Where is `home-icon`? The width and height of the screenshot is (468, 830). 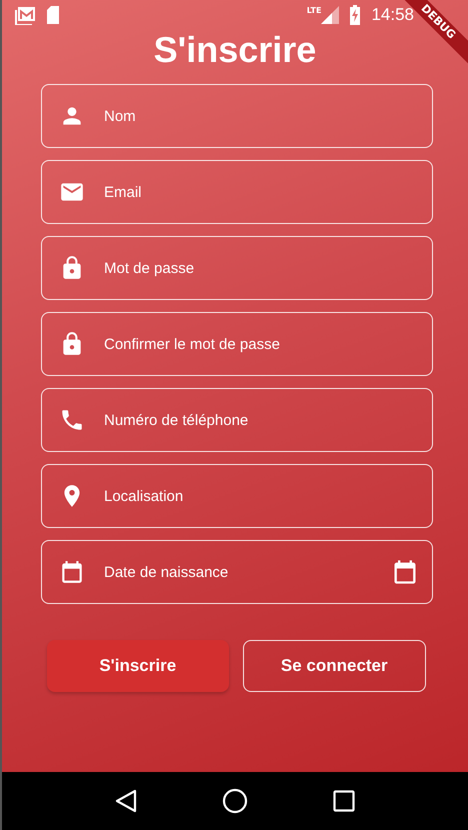 home-icon is located at coordinates (235, 801).